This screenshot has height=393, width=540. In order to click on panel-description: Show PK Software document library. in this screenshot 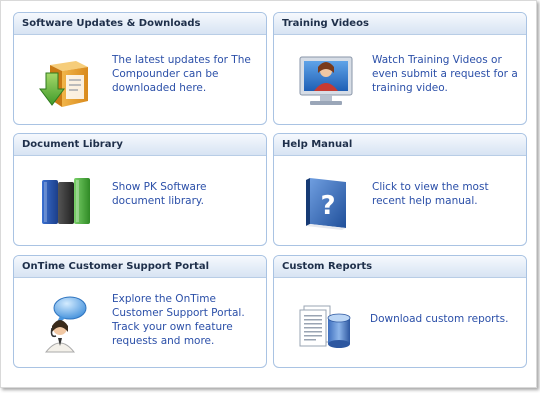, I will do `click(159, 194)`.